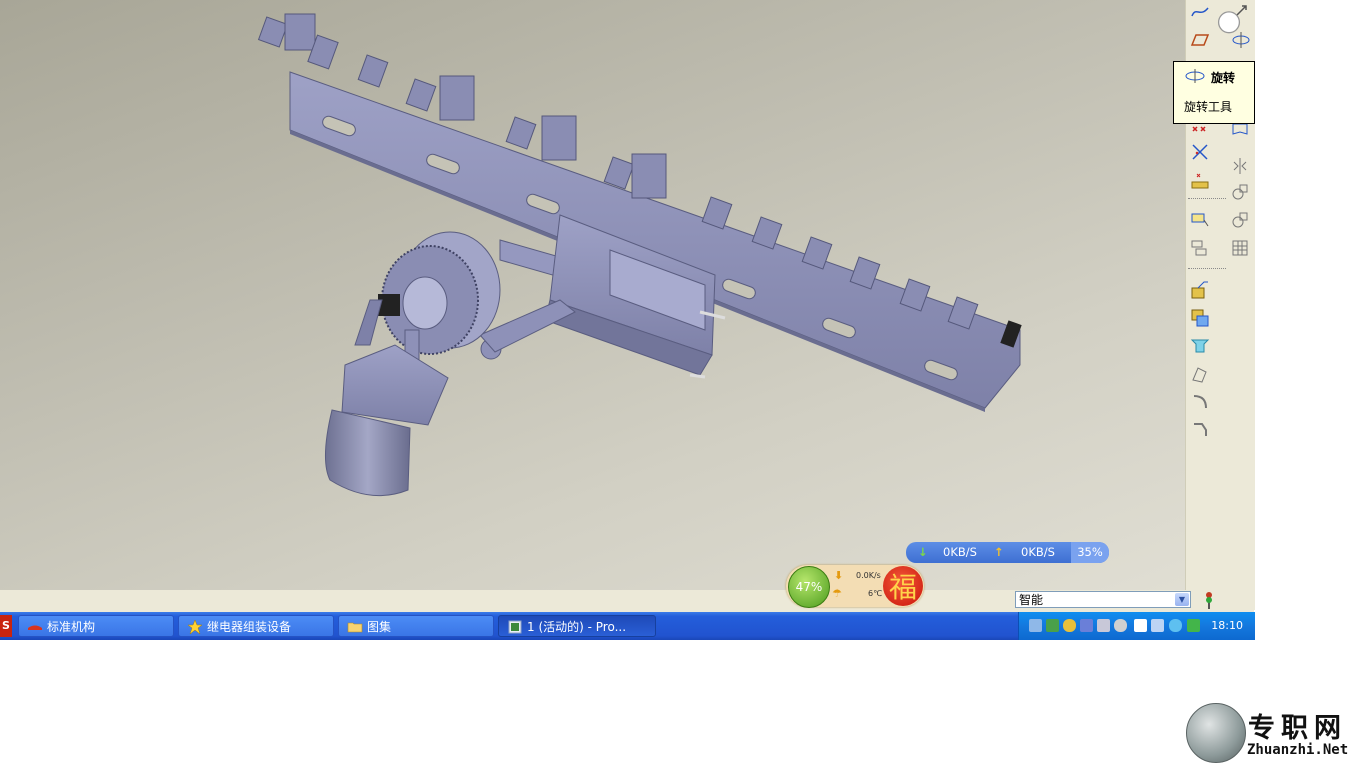  What do you see at coordinates (1007, 552) in the screenshot?
I see `network-speed-widget: ↓ 0KB/S ↑ 0KB/S 35%` at bounding box center [1007, 552].